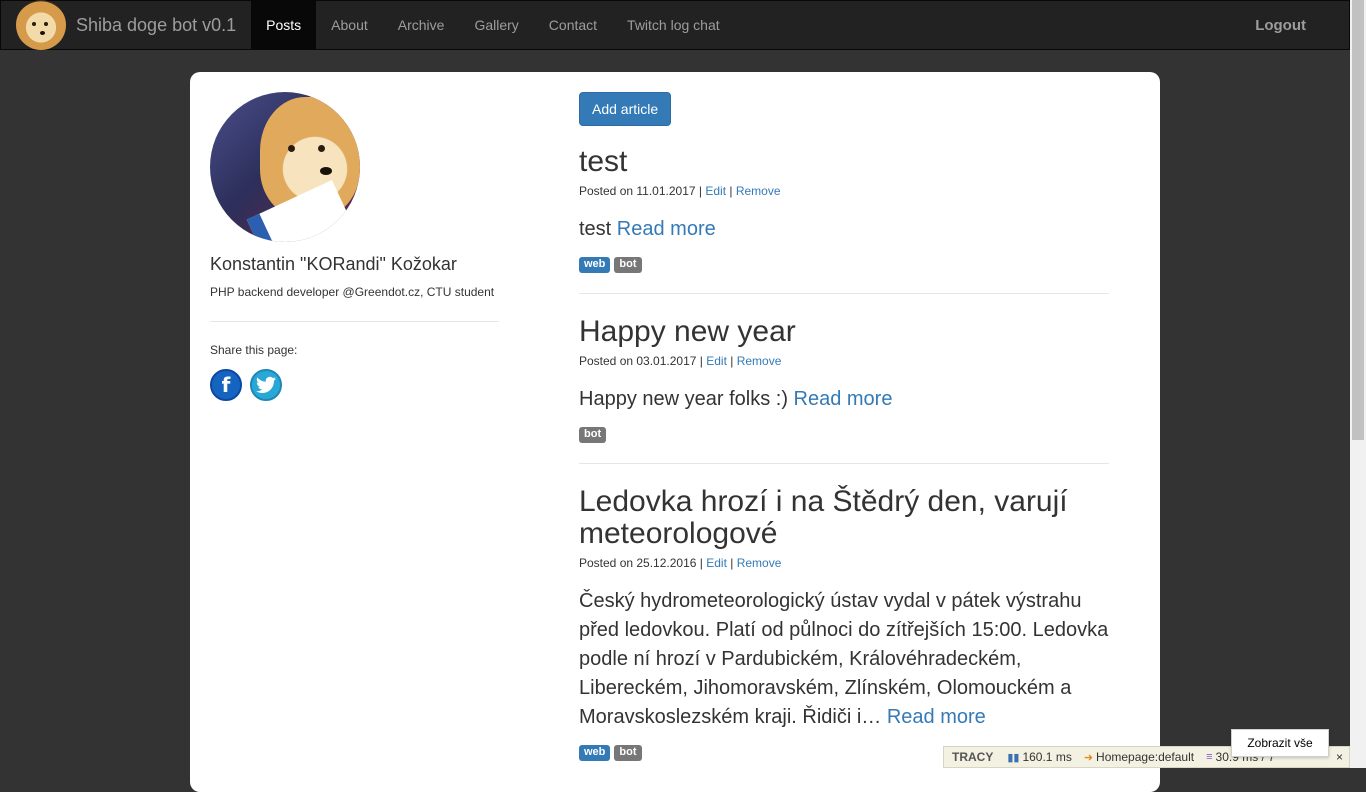  What do you see at coordinates (844, 275) in the screenshot?
I see `post-tags: web bot` at bounding box center [844, 275].